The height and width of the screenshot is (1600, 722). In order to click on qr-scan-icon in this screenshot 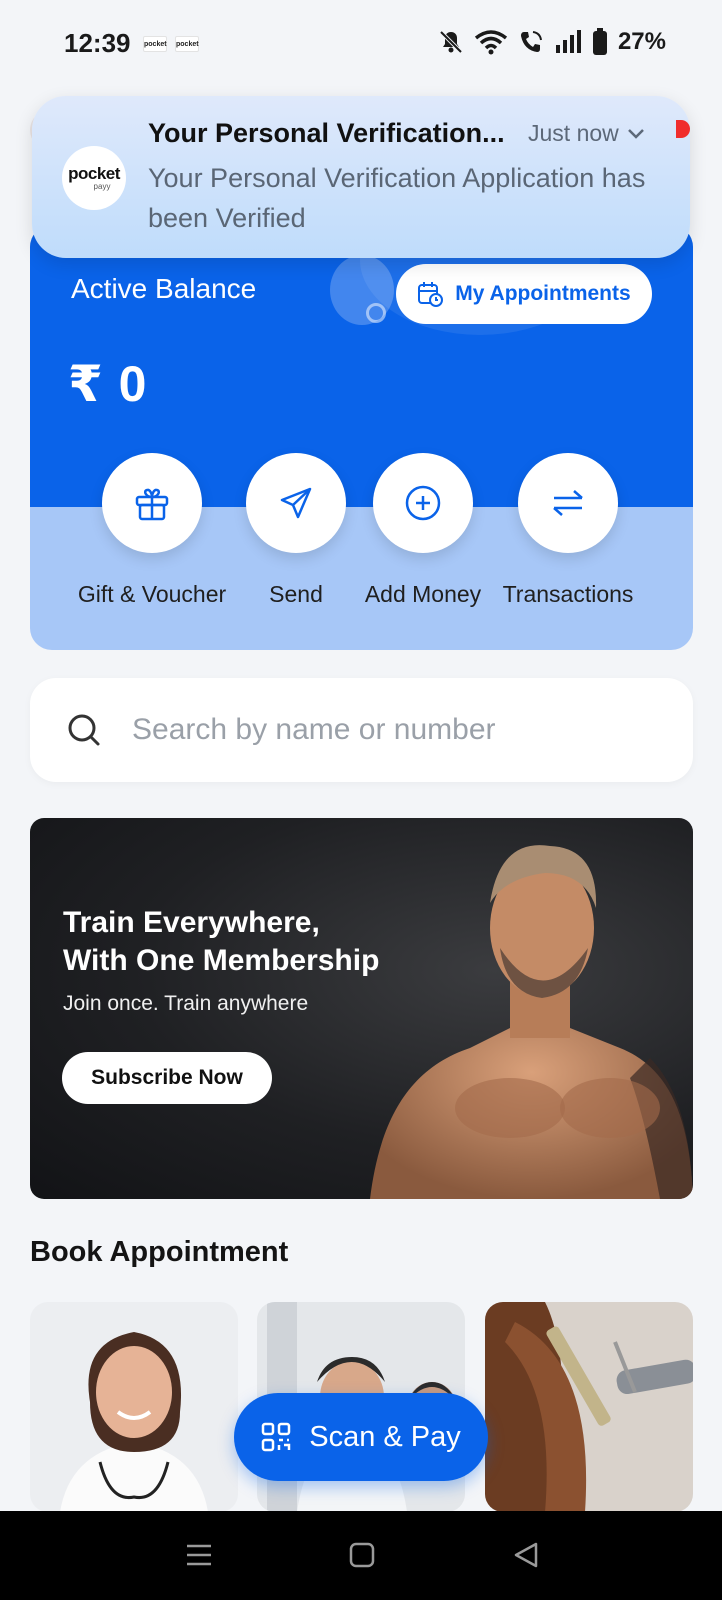, I will do `click(276, 1437)`.